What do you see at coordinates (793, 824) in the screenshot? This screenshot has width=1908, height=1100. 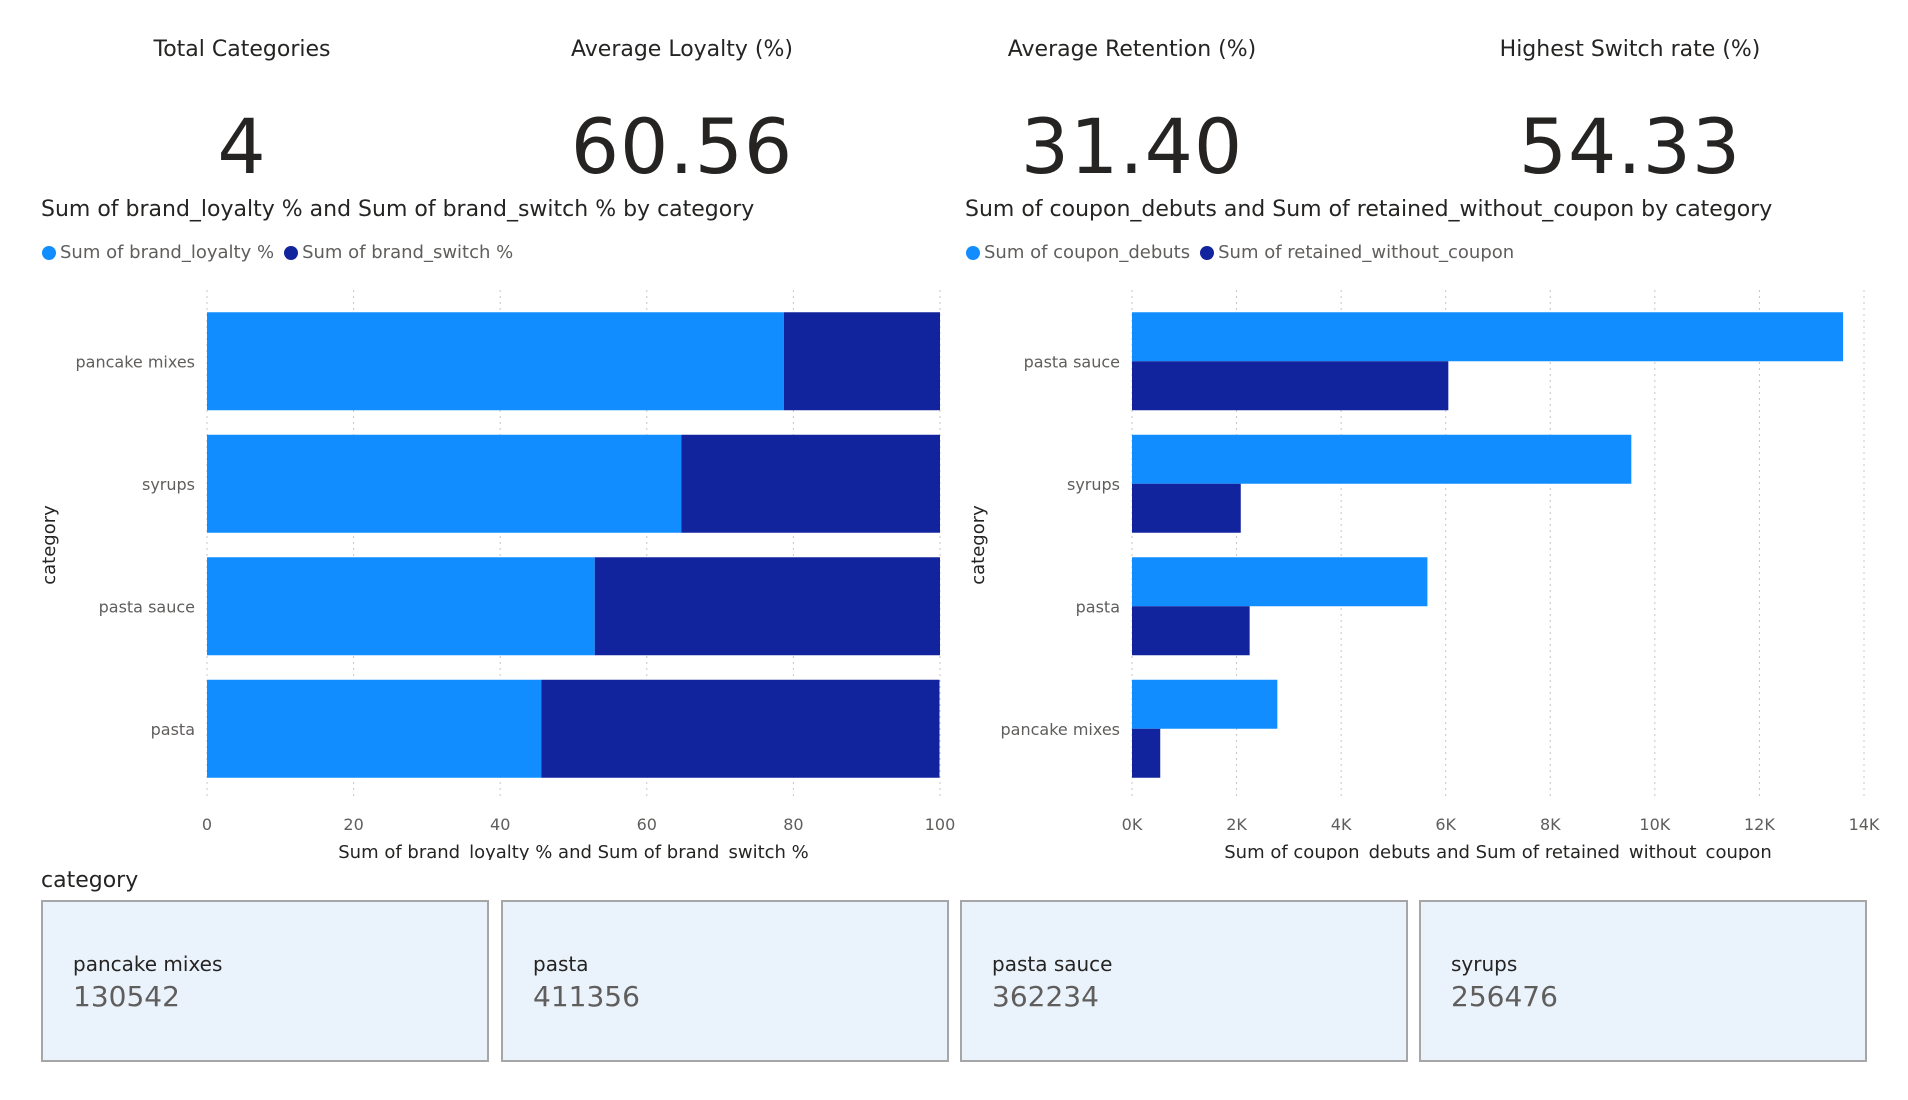 I see `x-tick-label: 80` at bounding box center [793, 824].